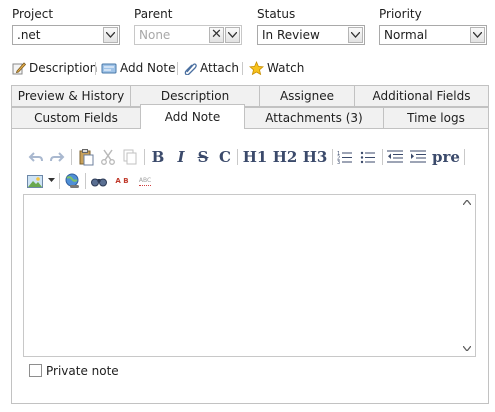 This screenshot has height=412, width=495. What do you see at coordinates (395, 157) in the screenshot?
I see `indent-left-icon` at bounding box center [395, 157].